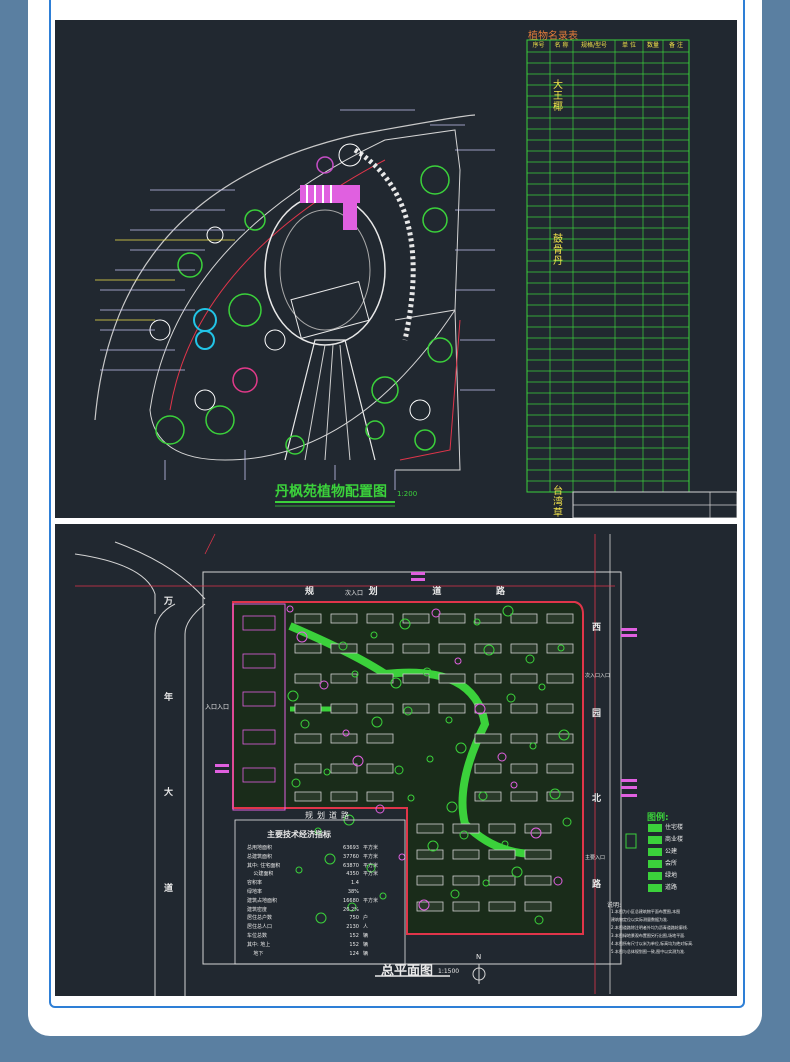 The width and height of the screenshot is (790, 1062). I want to click on econ-cell: 公建面积, so click(260, 874).